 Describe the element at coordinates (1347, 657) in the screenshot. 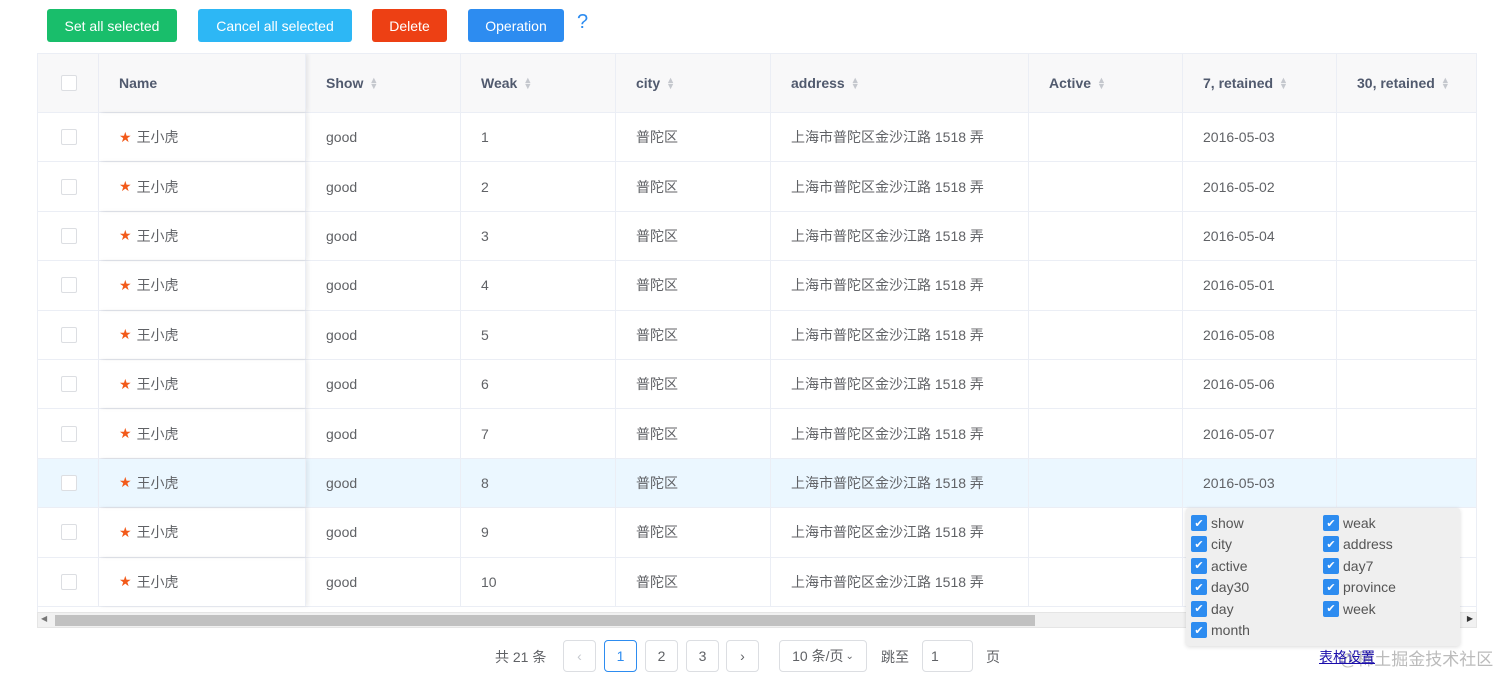

I see `table-settings-link: 表格设置` at that location.